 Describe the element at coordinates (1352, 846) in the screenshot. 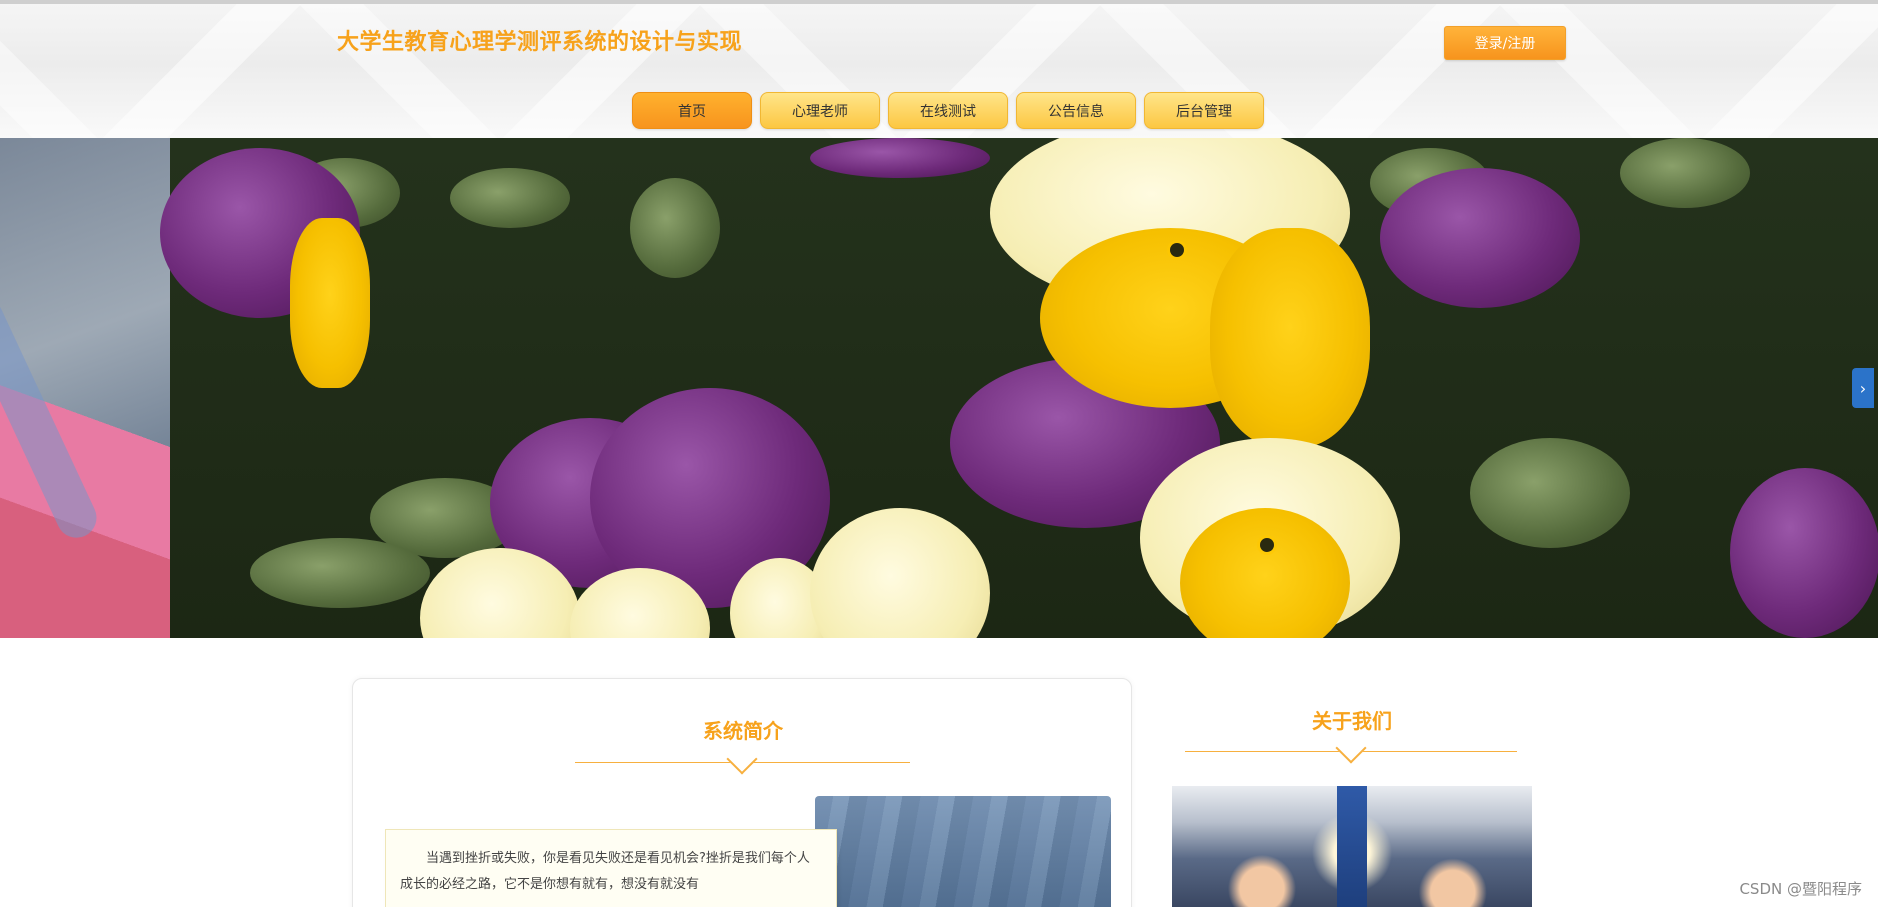

I see `about-us-photo` at that location.